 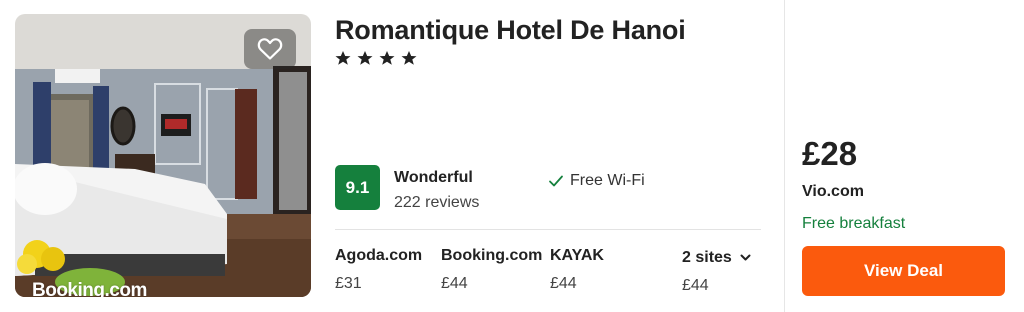 I want to click on image-watermark: Booking.com, so click(x=89, y=288).